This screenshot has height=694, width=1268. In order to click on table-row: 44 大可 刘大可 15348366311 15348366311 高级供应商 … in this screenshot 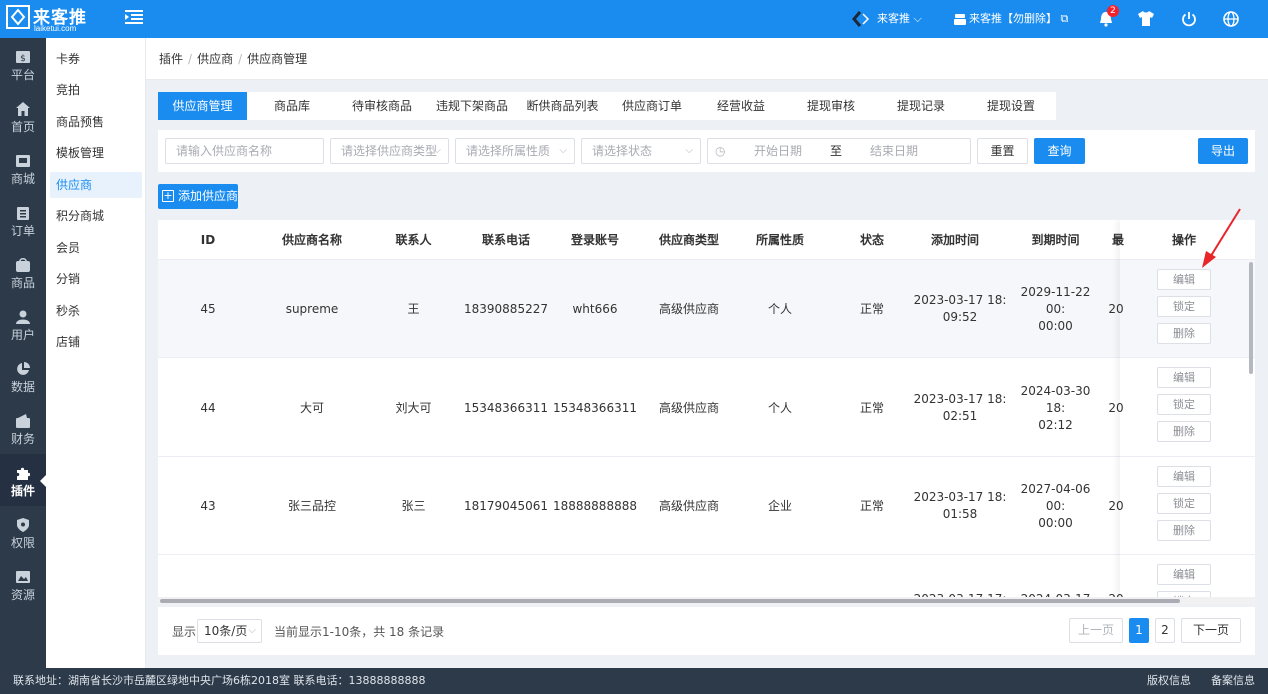, I will do `click(706, 408)`.